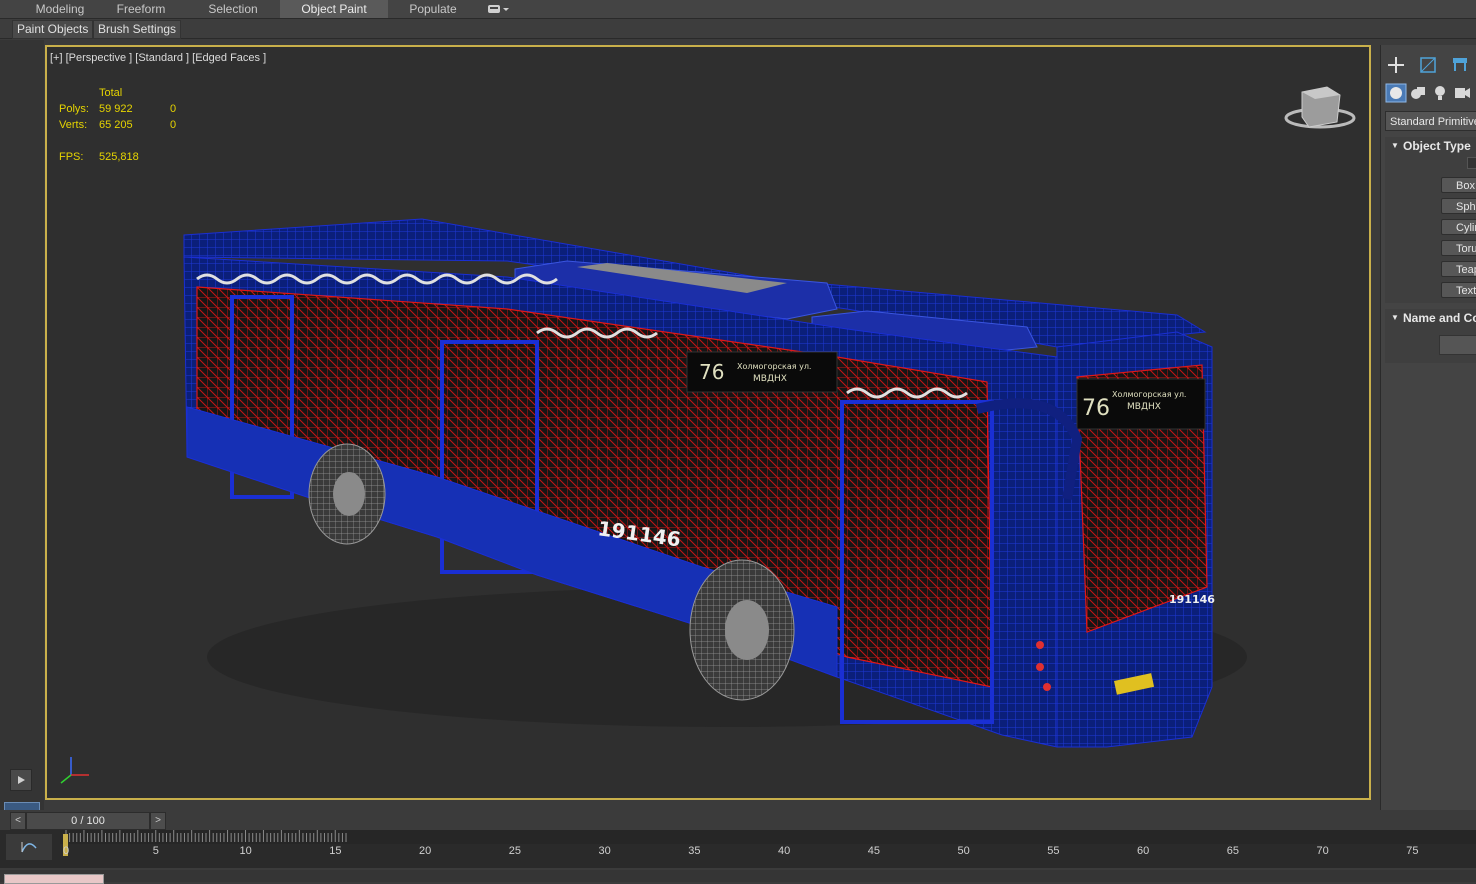 This screenshot has width=1476, height=884. Describe the element at coordinates (963, 851) in the screenshot. I see `frame-tick-label: 50` at that location.